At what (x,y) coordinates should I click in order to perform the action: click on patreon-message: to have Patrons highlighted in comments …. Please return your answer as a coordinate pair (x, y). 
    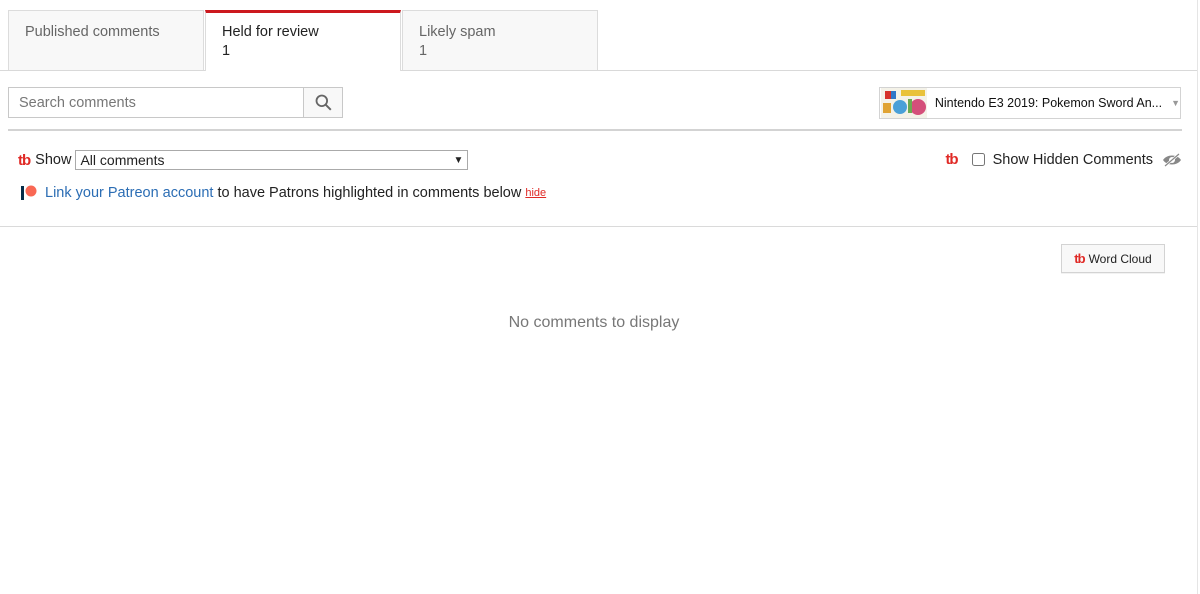
    Looking at the image, I should click on (369, 193).